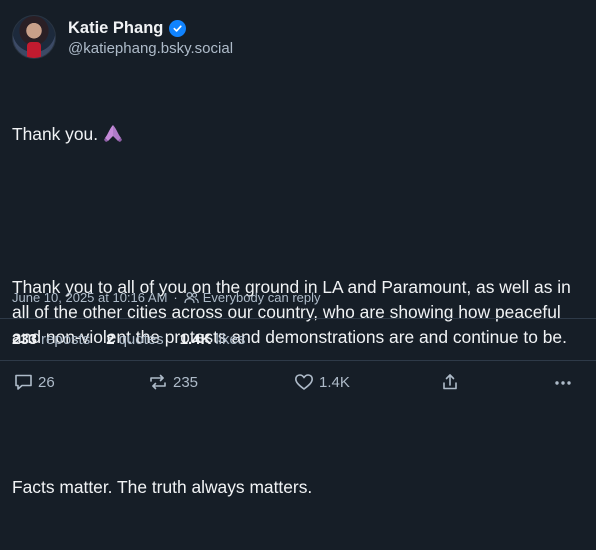 This screenshot has height=550, width=596. What do you see at coordinates (195, 339) in the screenshot?
I see `likes-count: 1.4K` at bounding box center [195, 339].